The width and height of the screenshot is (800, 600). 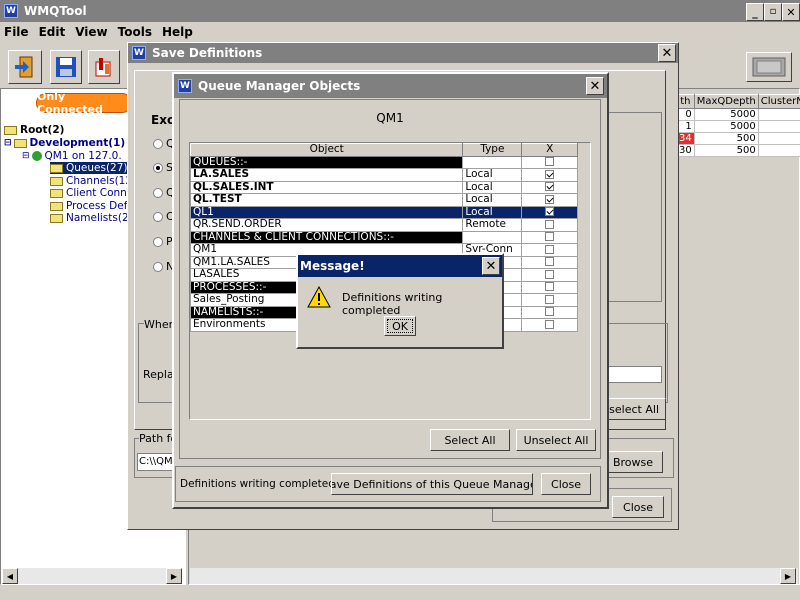 I want to click on tree-namelists: Namelists(2), so click(x=91, y=218).